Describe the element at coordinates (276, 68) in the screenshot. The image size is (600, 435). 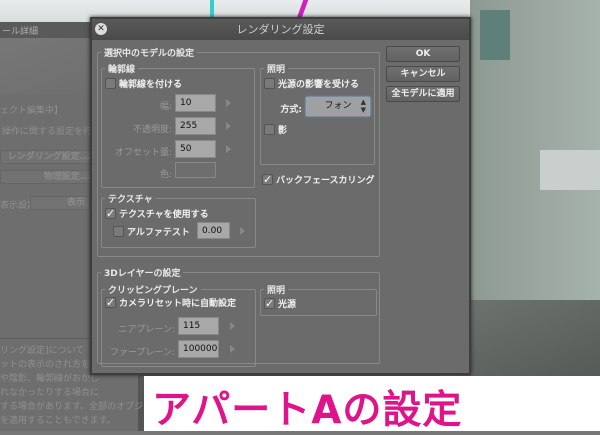
I see `lighting-group-label: 照明` at that location.